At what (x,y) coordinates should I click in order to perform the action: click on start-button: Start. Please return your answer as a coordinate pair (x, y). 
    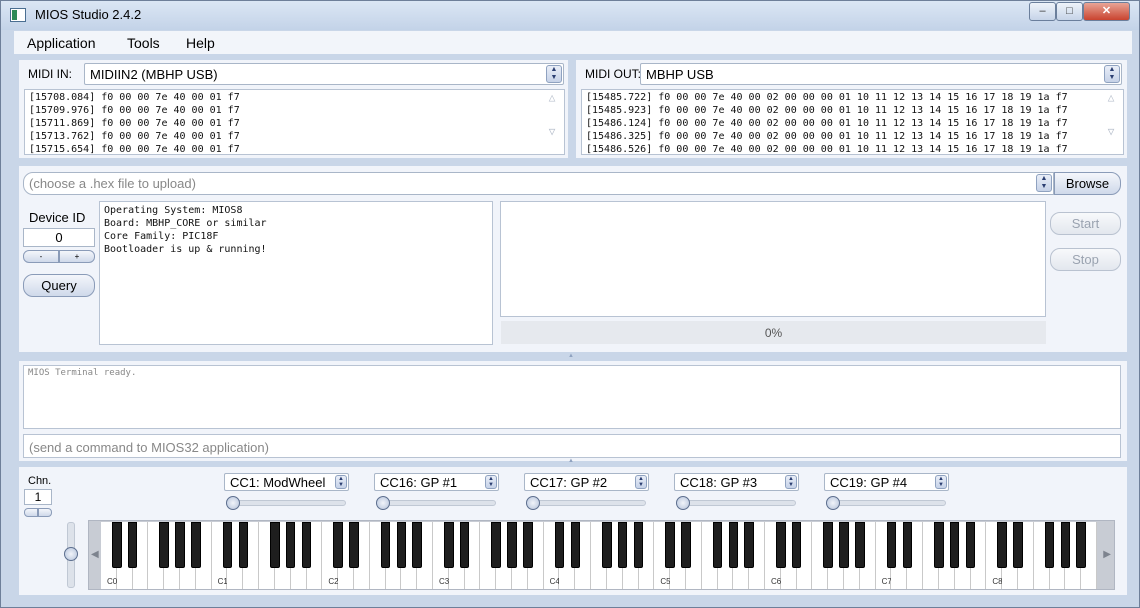
    Looking at the image, I should click on (1085, 223).